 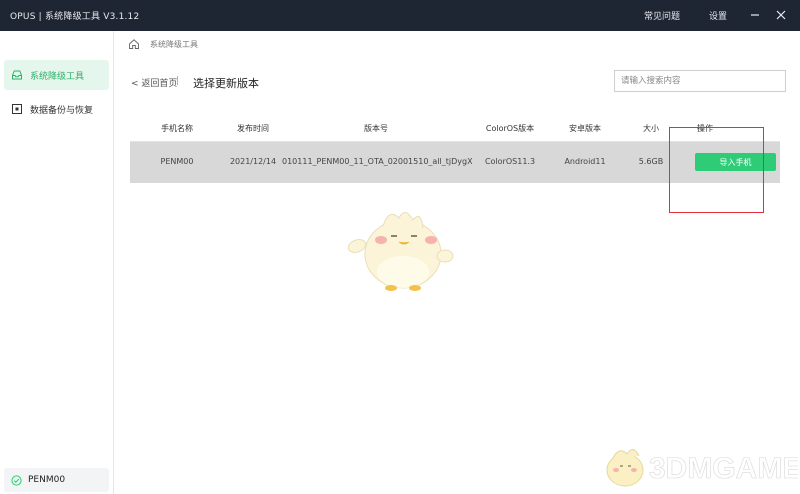 What do you see at coordinates (47, 480) in the screenshot?
I see `device-label: PENM00` at bounding box center [47, 480].